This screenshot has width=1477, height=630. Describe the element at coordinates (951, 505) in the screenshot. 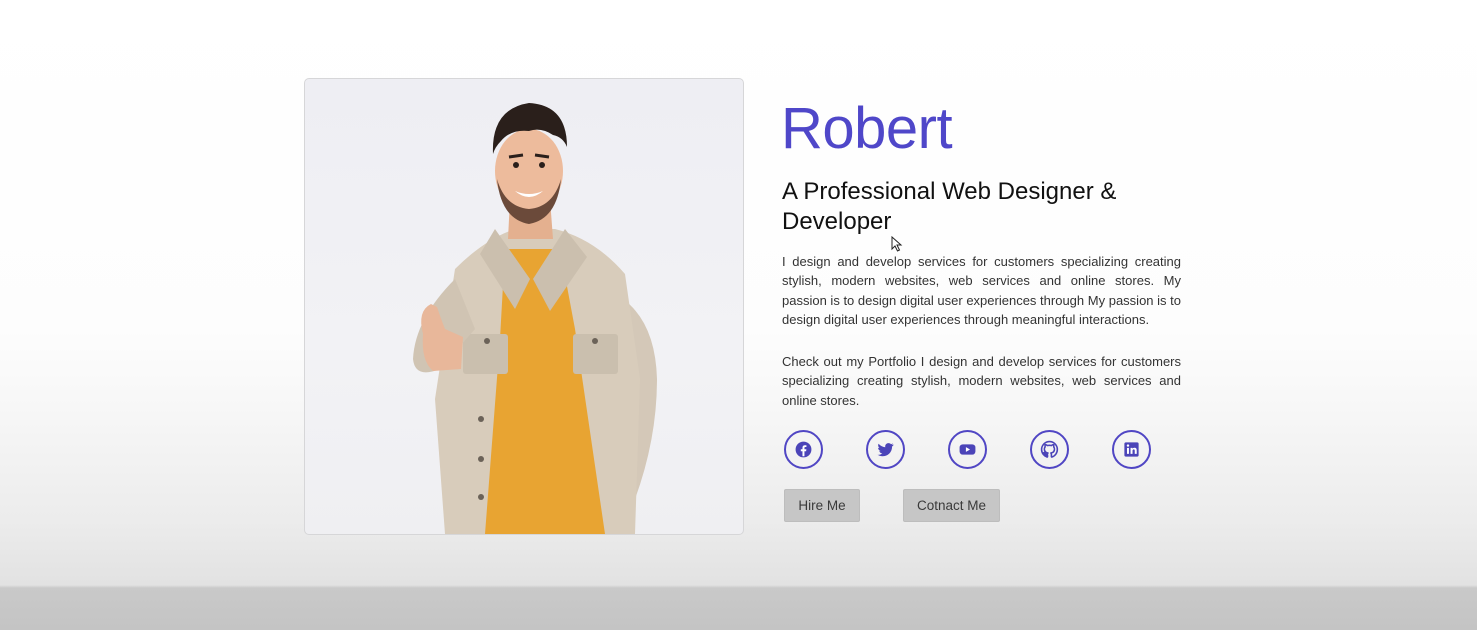

I see `contact-me-button: Cotnact Me` at that location.